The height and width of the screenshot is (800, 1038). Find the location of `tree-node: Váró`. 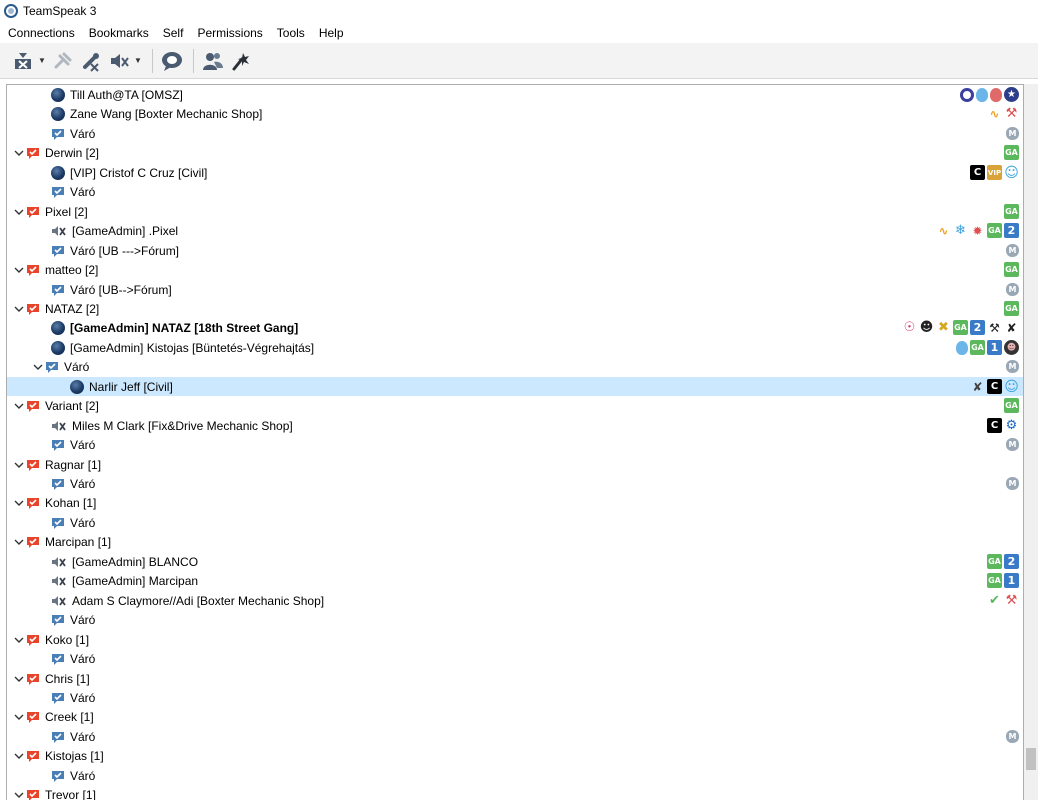

tree-node: Váró is located at coordinates (73, 736).